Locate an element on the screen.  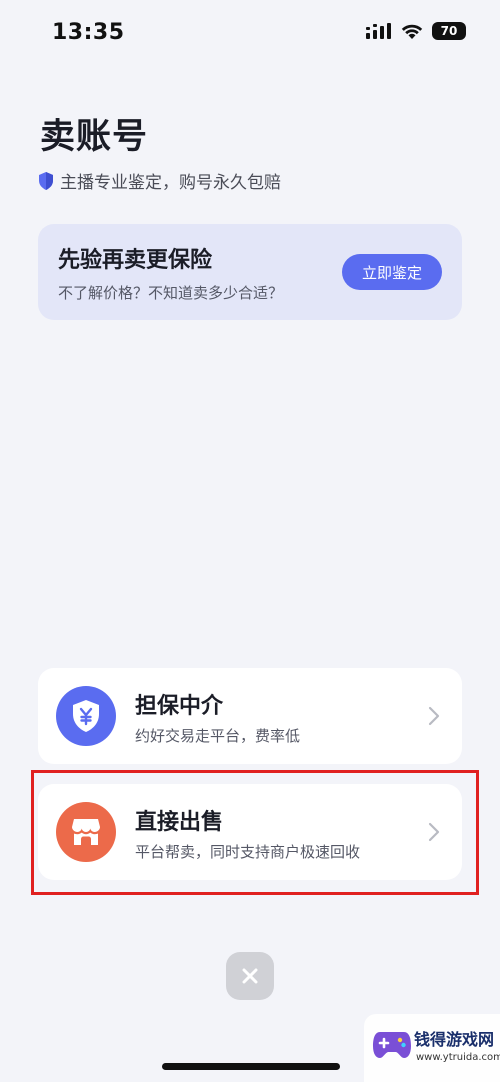
subtitle-row: 主播专业鉴定，购号永久包赔 is located at coordinates (159, 180).